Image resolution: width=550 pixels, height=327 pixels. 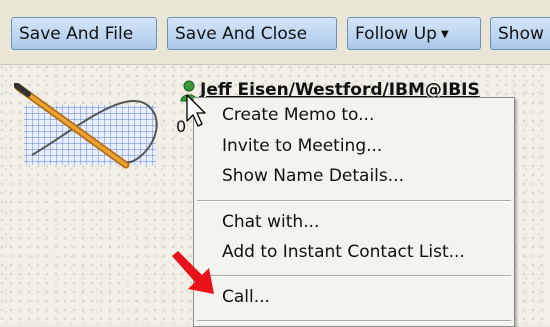 I want to click on save-and-file-button: Save And File, so click(x=84, y=33).